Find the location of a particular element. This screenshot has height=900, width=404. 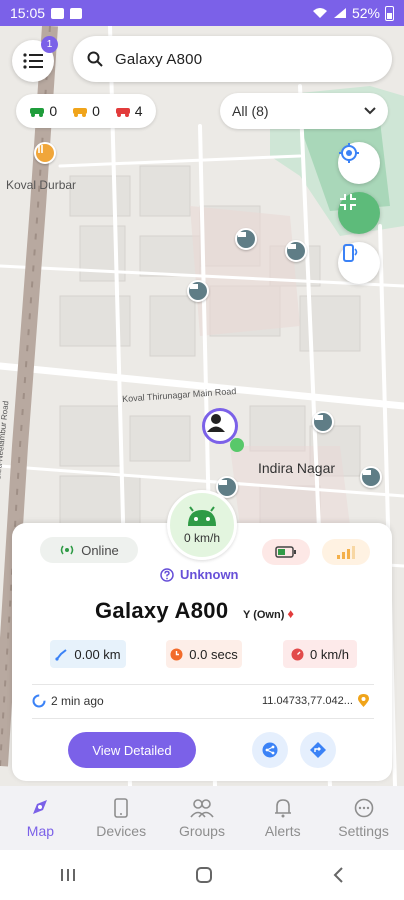

location-marker-icon: ♦ is located at coordinates (291, 613).